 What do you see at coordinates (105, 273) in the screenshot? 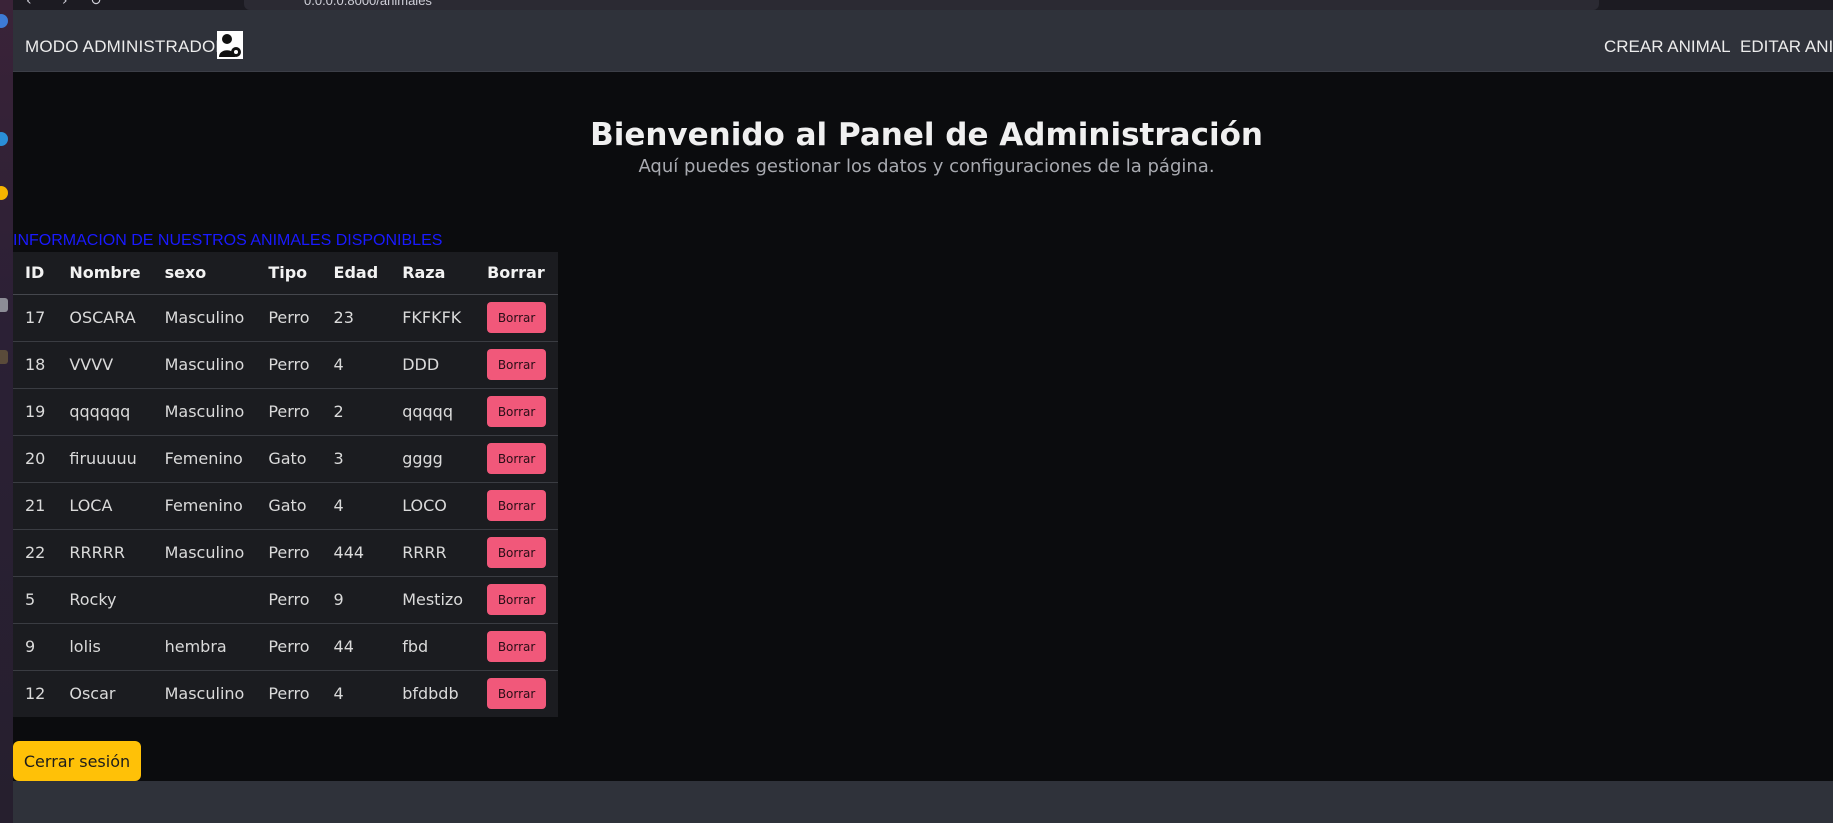
I see `column-header-nombre: Nombre` at bounding box center [105, 273].